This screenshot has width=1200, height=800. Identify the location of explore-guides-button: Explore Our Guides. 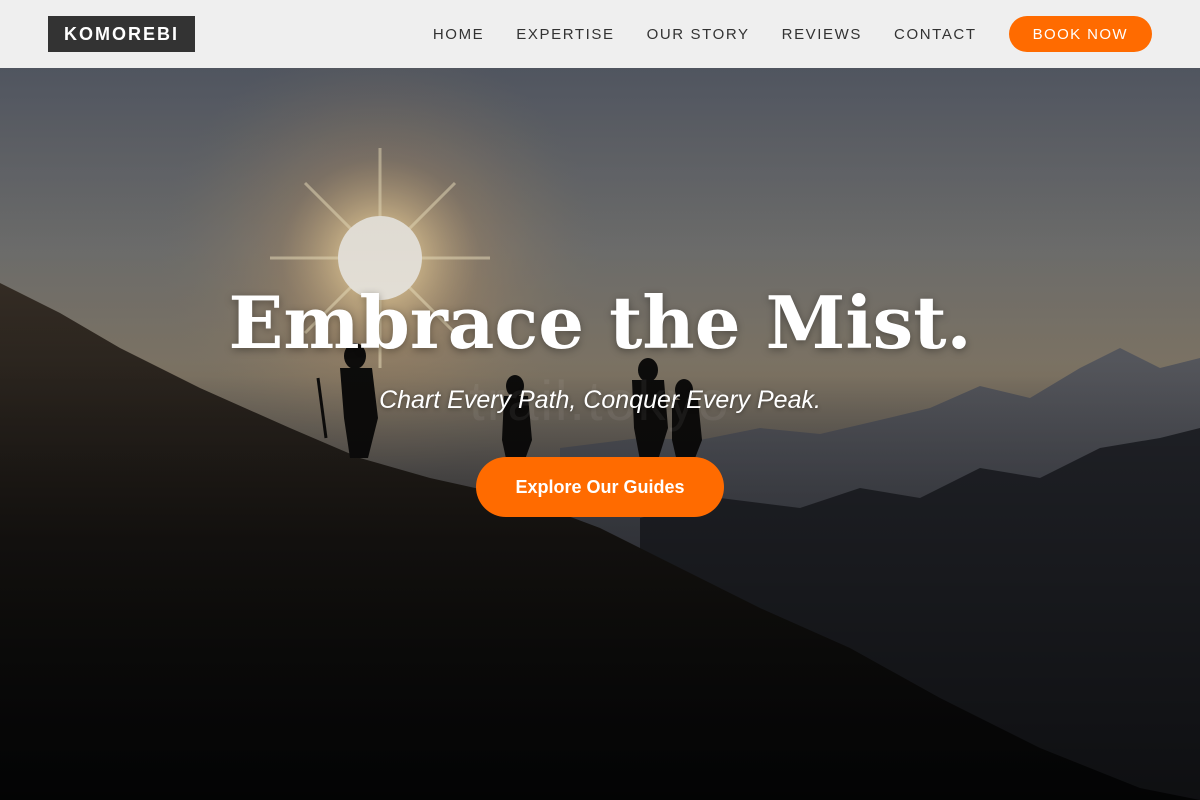
(600, 487).